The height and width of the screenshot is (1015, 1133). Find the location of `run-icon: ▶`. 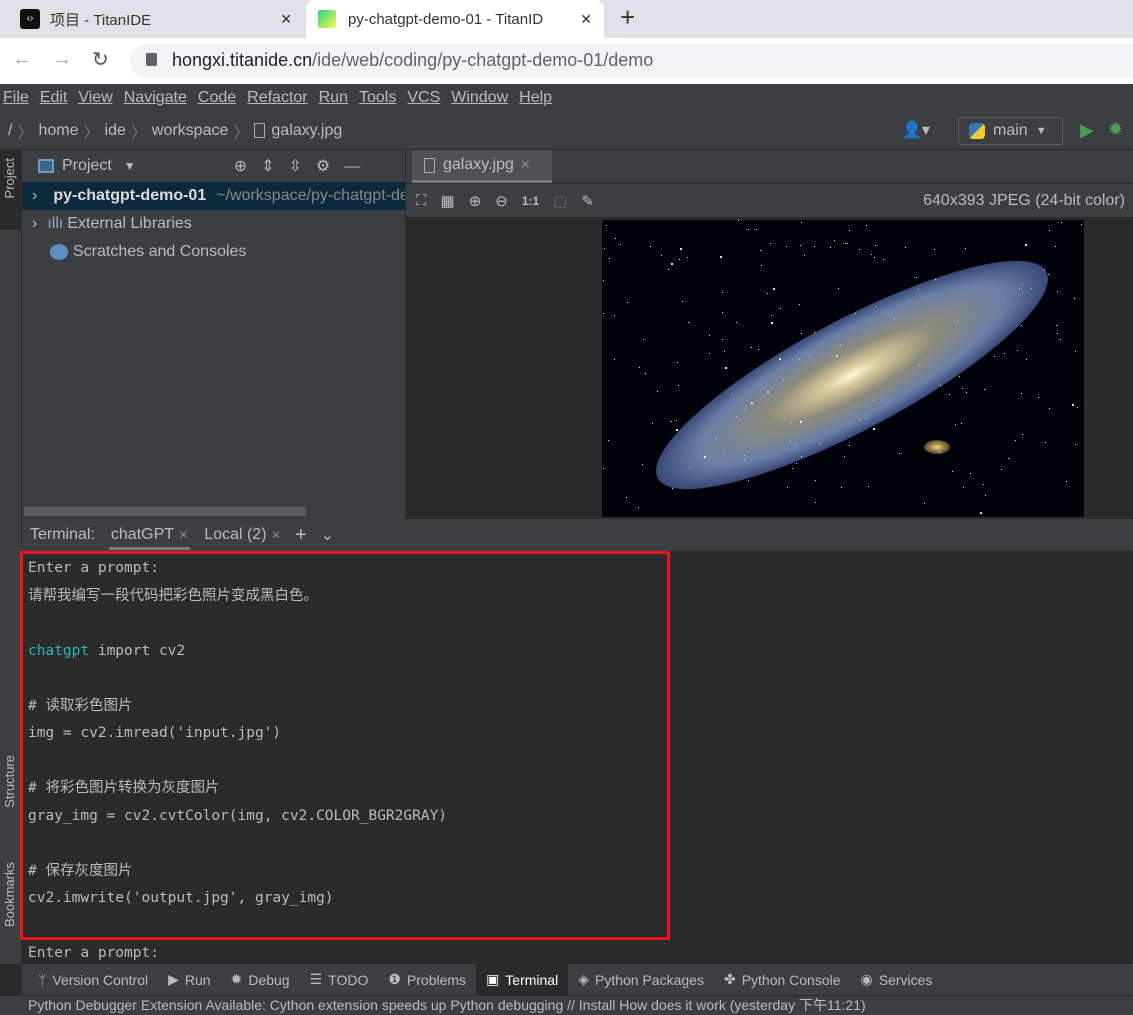

run-icon: ▶ is located at coordinates (1087, 130).